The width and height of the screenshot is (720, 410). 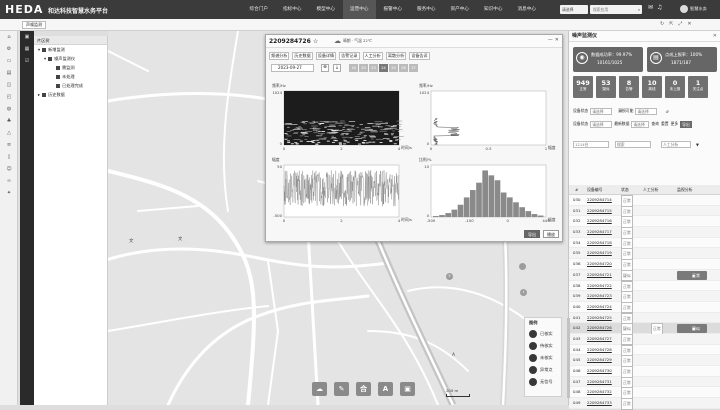 What do you see at coordinates (599, 286) in the screenshot?
I see `device-id-link: 2209284722` at bounding box center [599, 286].